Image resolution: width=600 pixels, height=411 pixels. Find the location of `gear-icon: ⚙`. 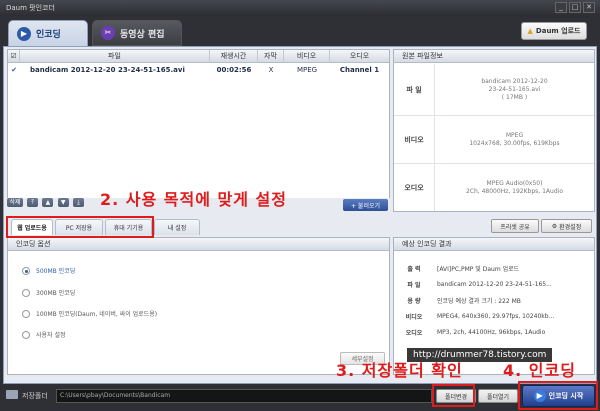

gear-icon: ⚙ is located at coordinates (554, 226).